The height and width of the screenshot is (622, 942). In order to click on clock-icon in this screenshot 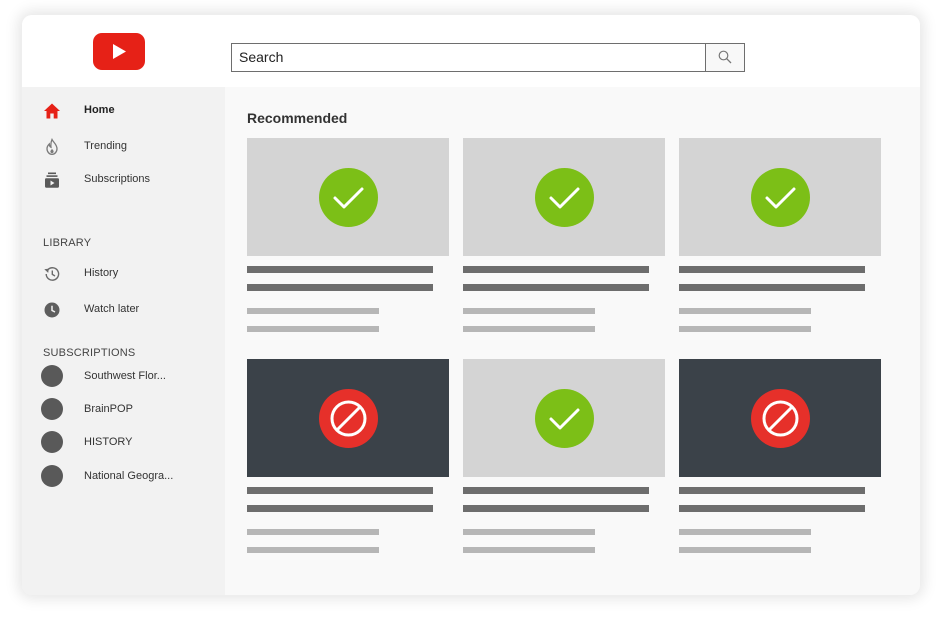, I will do `click(52, 310)`.